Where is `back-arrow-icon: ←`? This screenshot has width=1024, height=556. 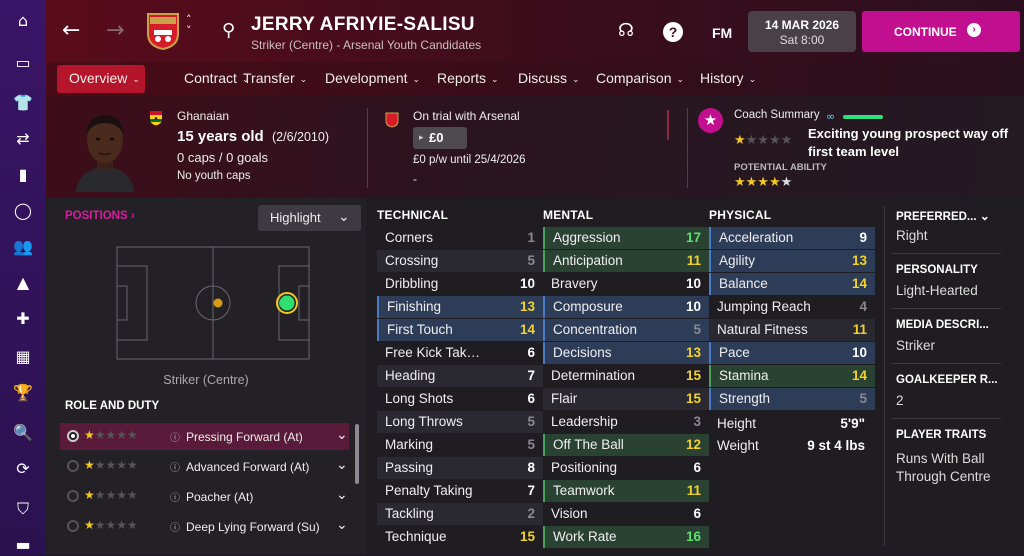 back-arrow-icon: ← is located at coordinates (71, 30).